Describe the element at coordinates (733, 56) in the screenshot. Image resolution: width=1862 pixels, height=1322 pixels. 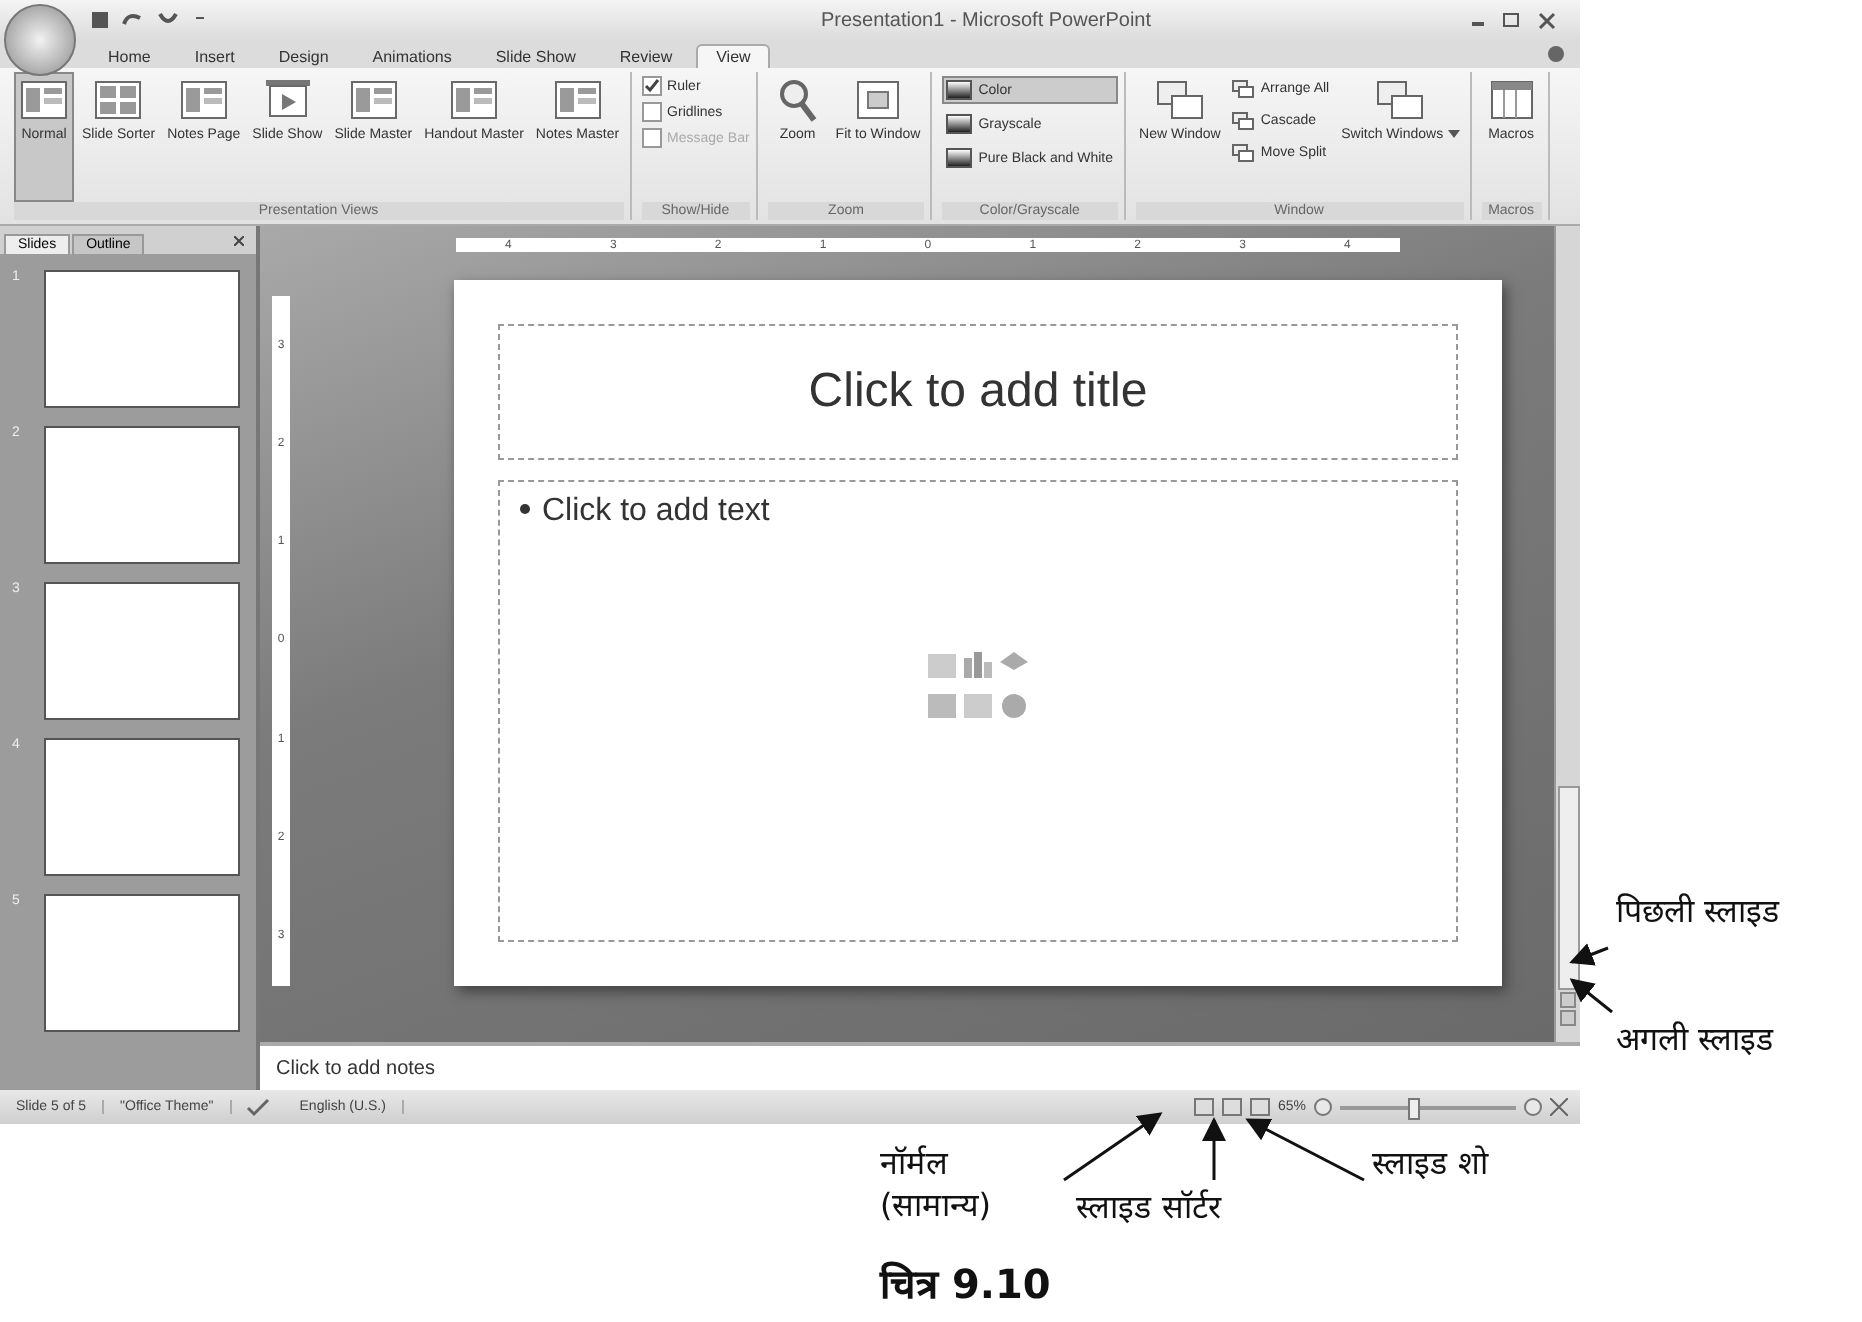
I see `ribbon-tab: View` at that location.